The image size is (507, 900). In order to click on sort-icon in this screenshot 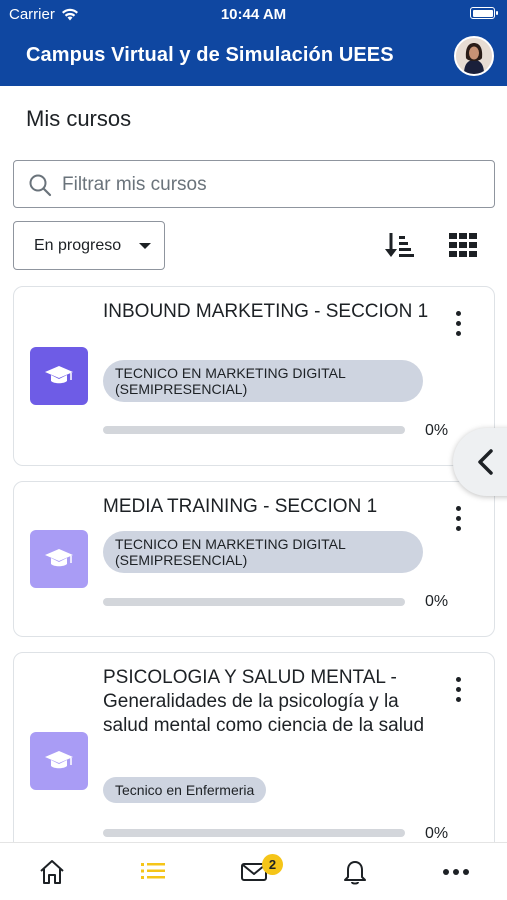, I will do `click(399, 245)`.